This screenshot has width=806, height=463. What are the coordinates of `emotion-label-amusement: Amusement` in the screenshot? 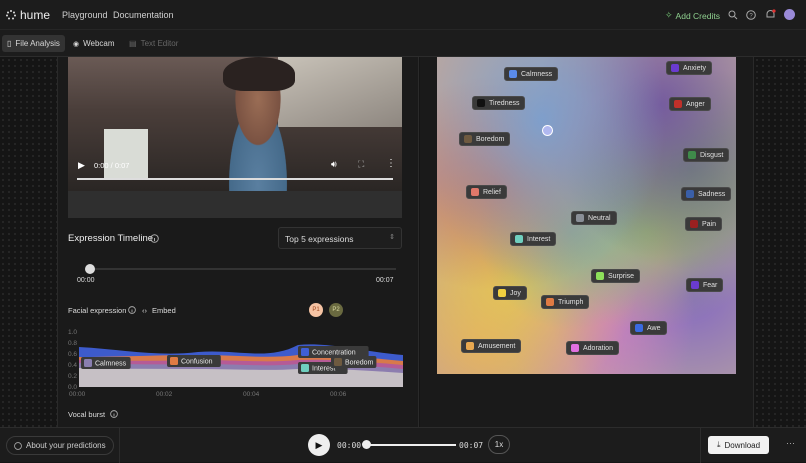 It's located at (491, 346).